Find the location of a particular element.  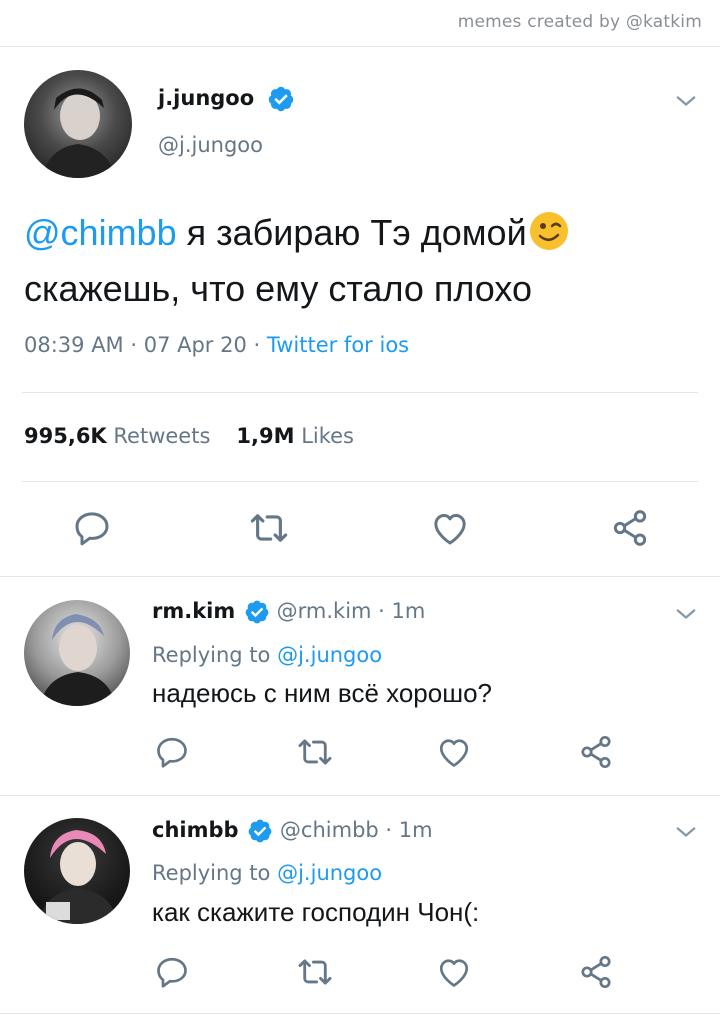

timestamp: 08:39 AM is located at coordinates (74, 345).